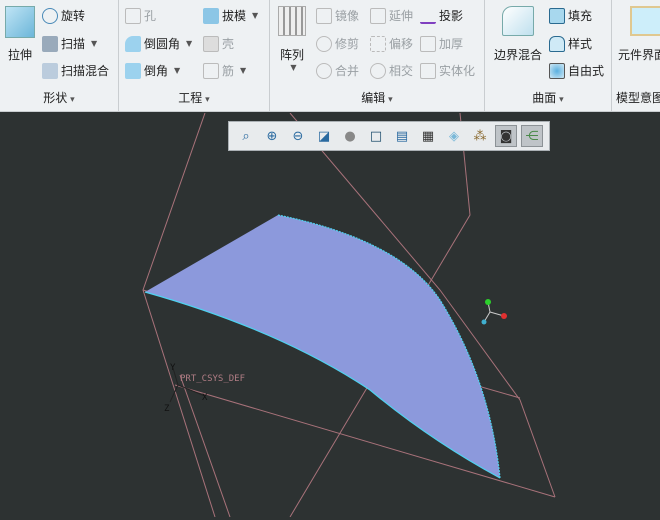 This screenshot has width=660, height=520. I want to click on perspective-view-icon: ▦, so click(428, 136).